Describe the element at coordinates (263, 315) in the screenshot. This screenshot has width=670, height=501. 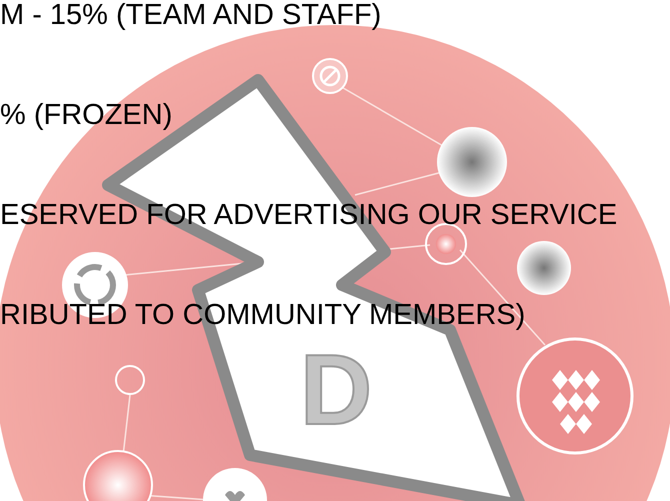
I see `list-text: RIBUTED TO COMMUNITY MEMBERS)` at that location.